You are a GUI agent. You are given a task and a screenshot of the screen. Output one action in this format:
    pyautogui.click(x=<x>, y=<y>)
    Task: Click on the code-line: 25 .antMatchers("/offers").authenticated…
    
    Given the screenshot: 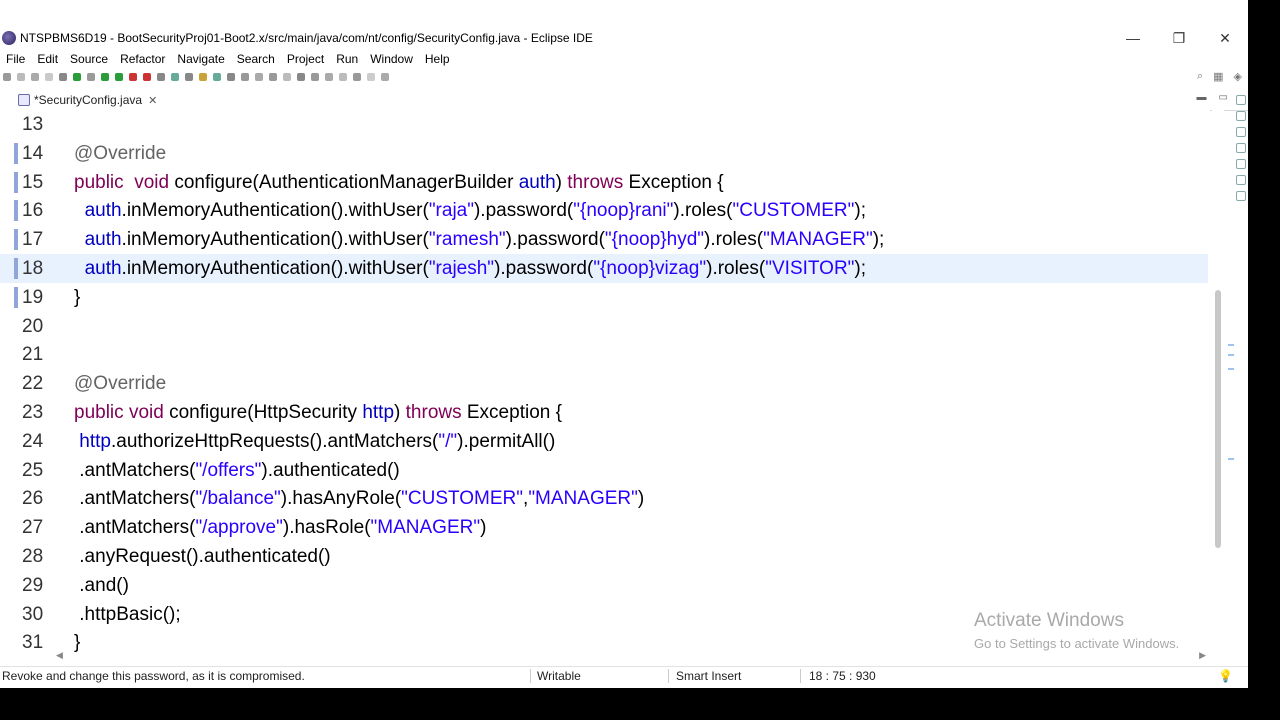 What is the action you would take?
    pyautogui.click(x=604, y=470)
    